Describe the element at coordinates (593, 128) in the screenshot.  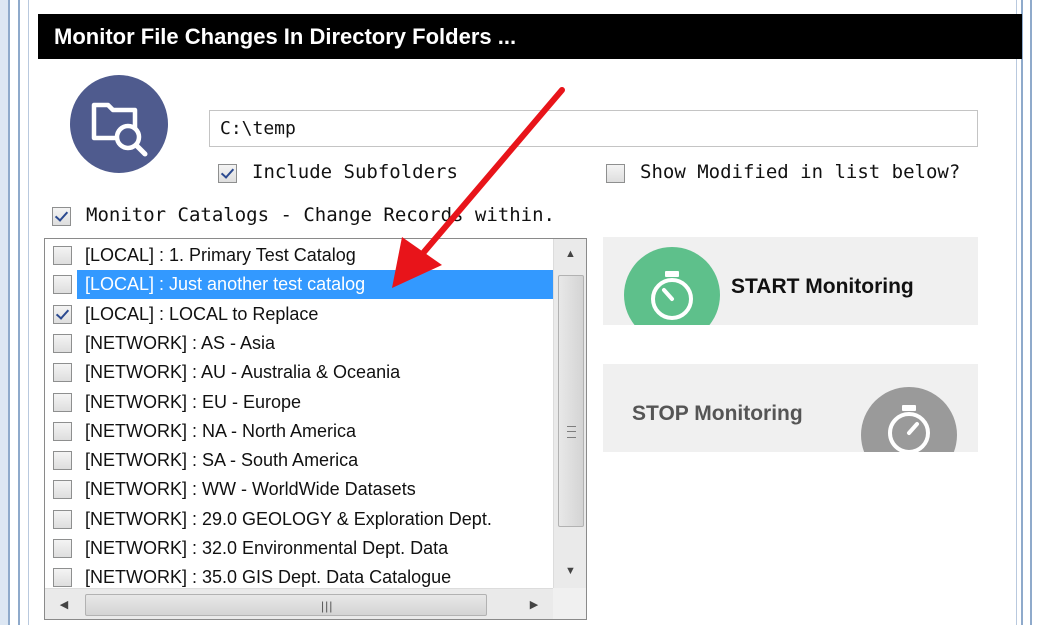
I see `folder-path-input` at that location.